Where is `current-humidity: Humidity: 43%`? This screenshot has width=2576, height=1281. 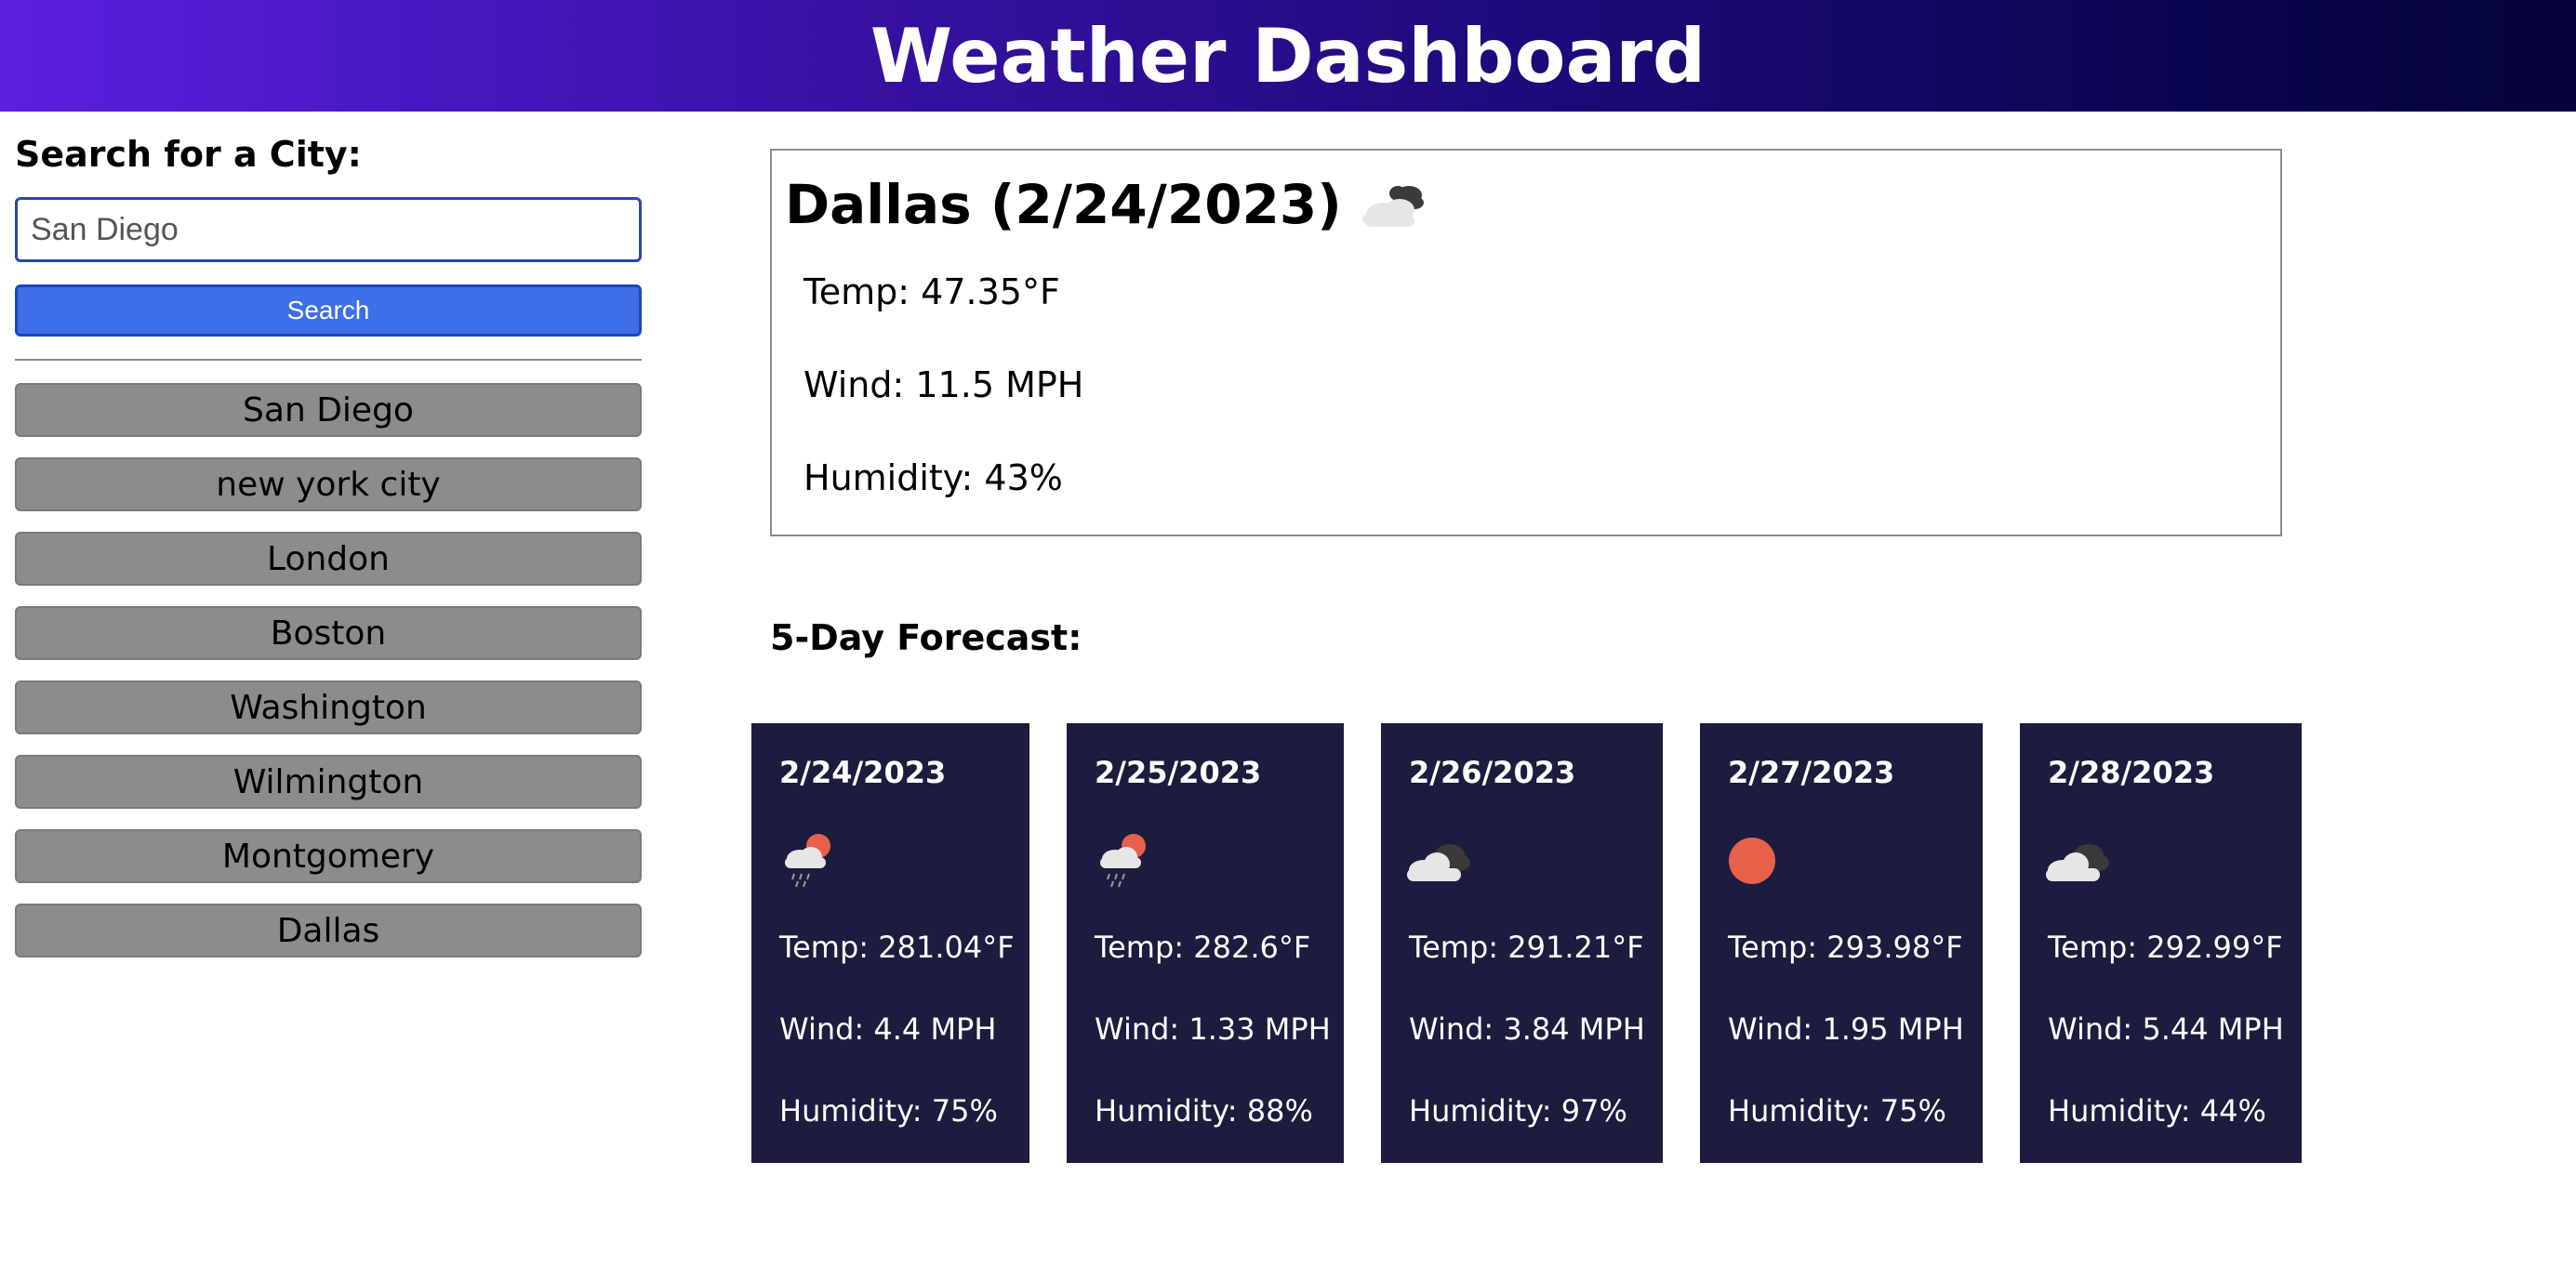 current-humidity: Humidity: 43% is located at coordinates (933, 478).